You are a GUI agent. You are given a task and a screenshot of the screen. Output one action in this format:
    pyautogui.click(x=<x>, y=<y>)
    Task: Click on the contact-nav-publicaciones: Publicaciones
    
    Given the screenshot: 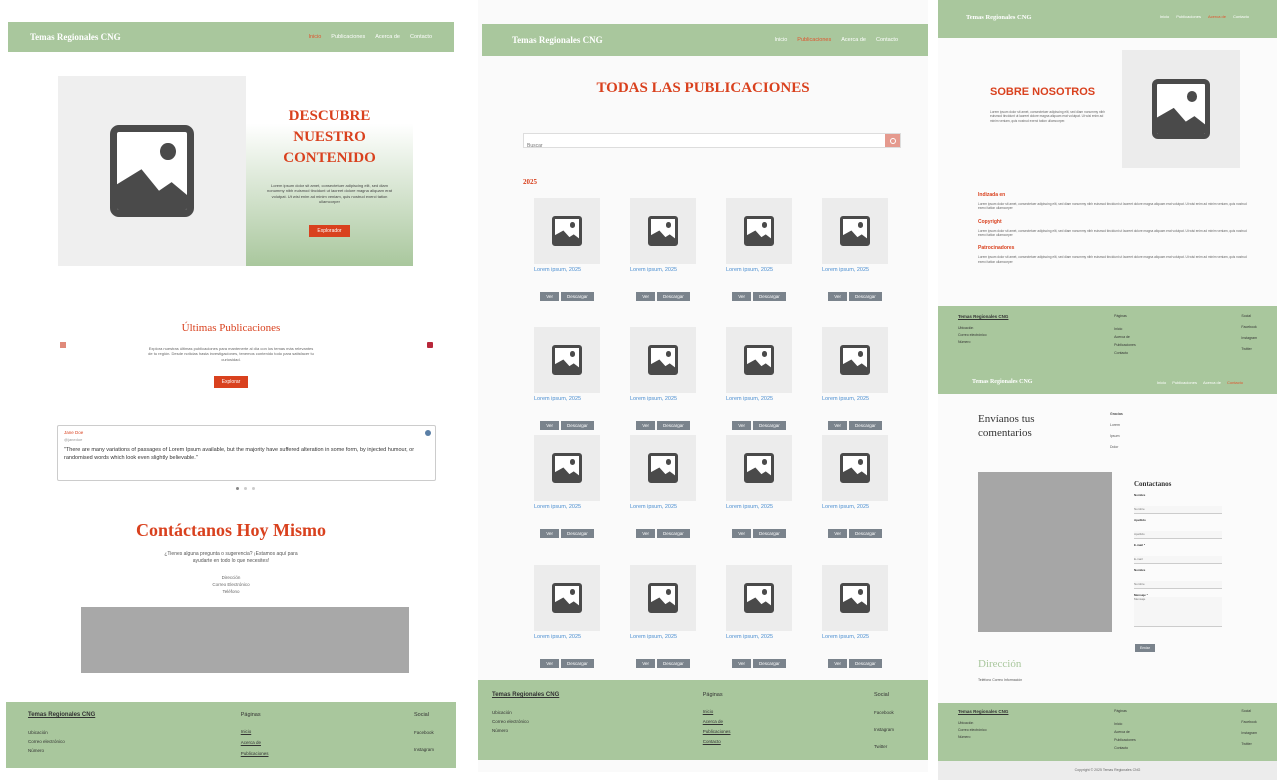 What is the action you would take?
    pyautogui.click(x=1184, y=382)
    